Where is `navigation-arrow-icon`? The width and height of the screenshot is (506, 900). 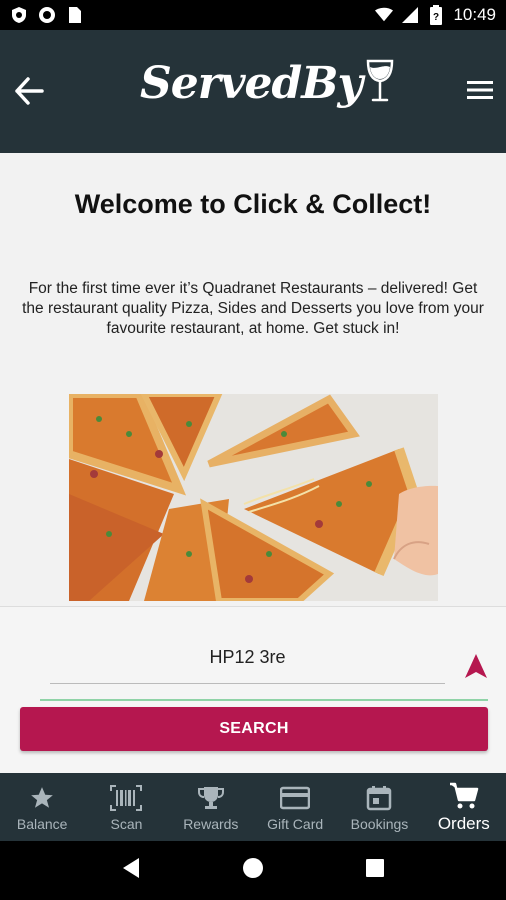 navigation-arrow-icon is located at coordinates (476, 666).